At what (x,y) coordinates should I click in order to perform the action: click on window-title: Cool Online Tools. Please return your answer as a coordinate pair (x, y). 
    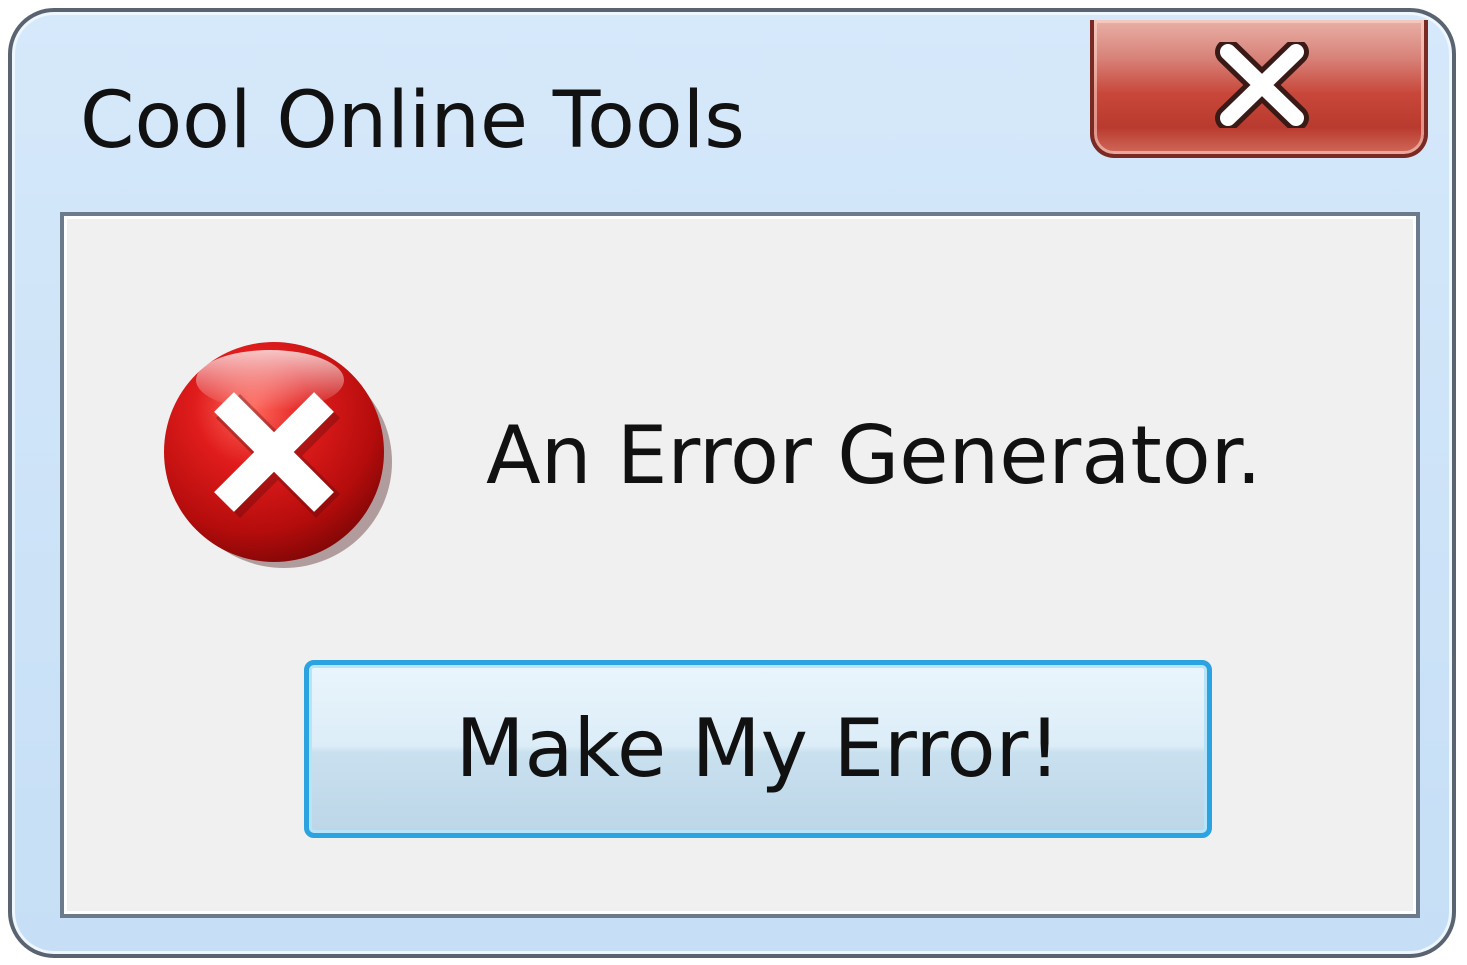
    Looking at the image, I should click on (412, 121).